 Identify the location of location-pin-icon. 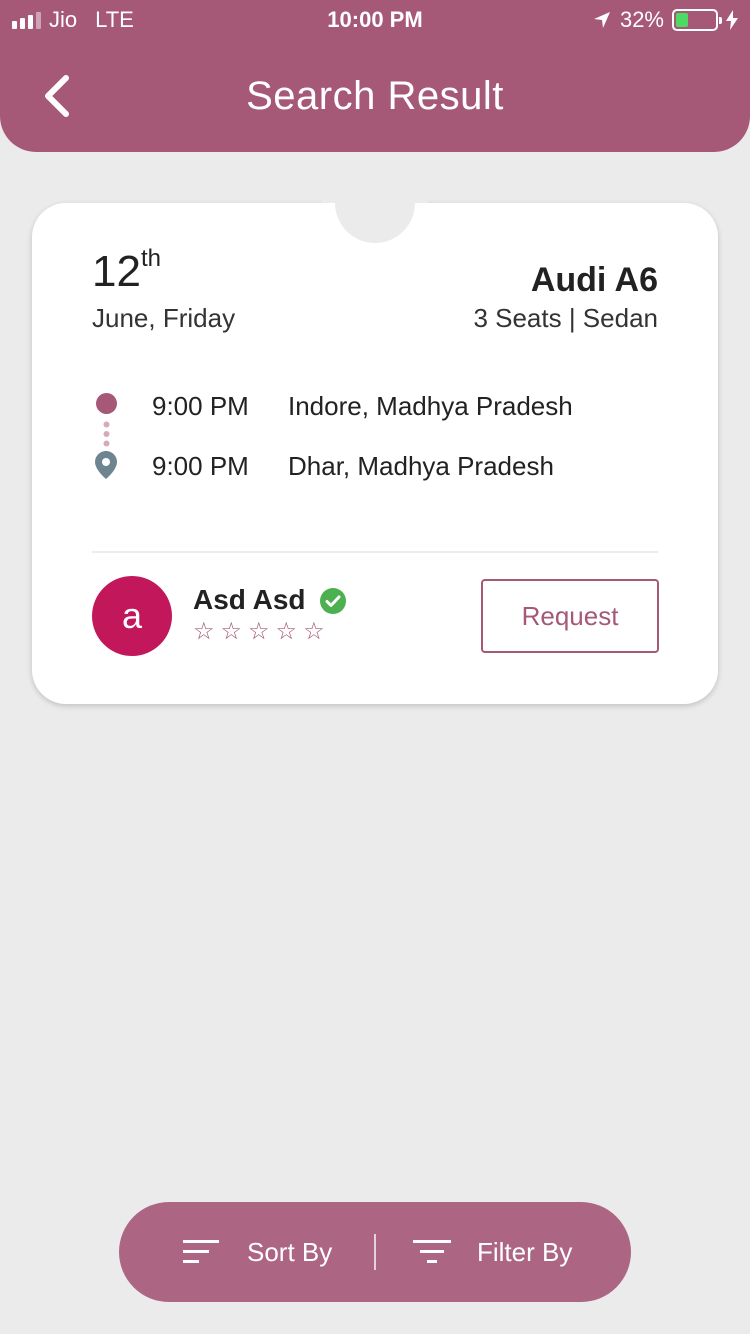
(106, 465).